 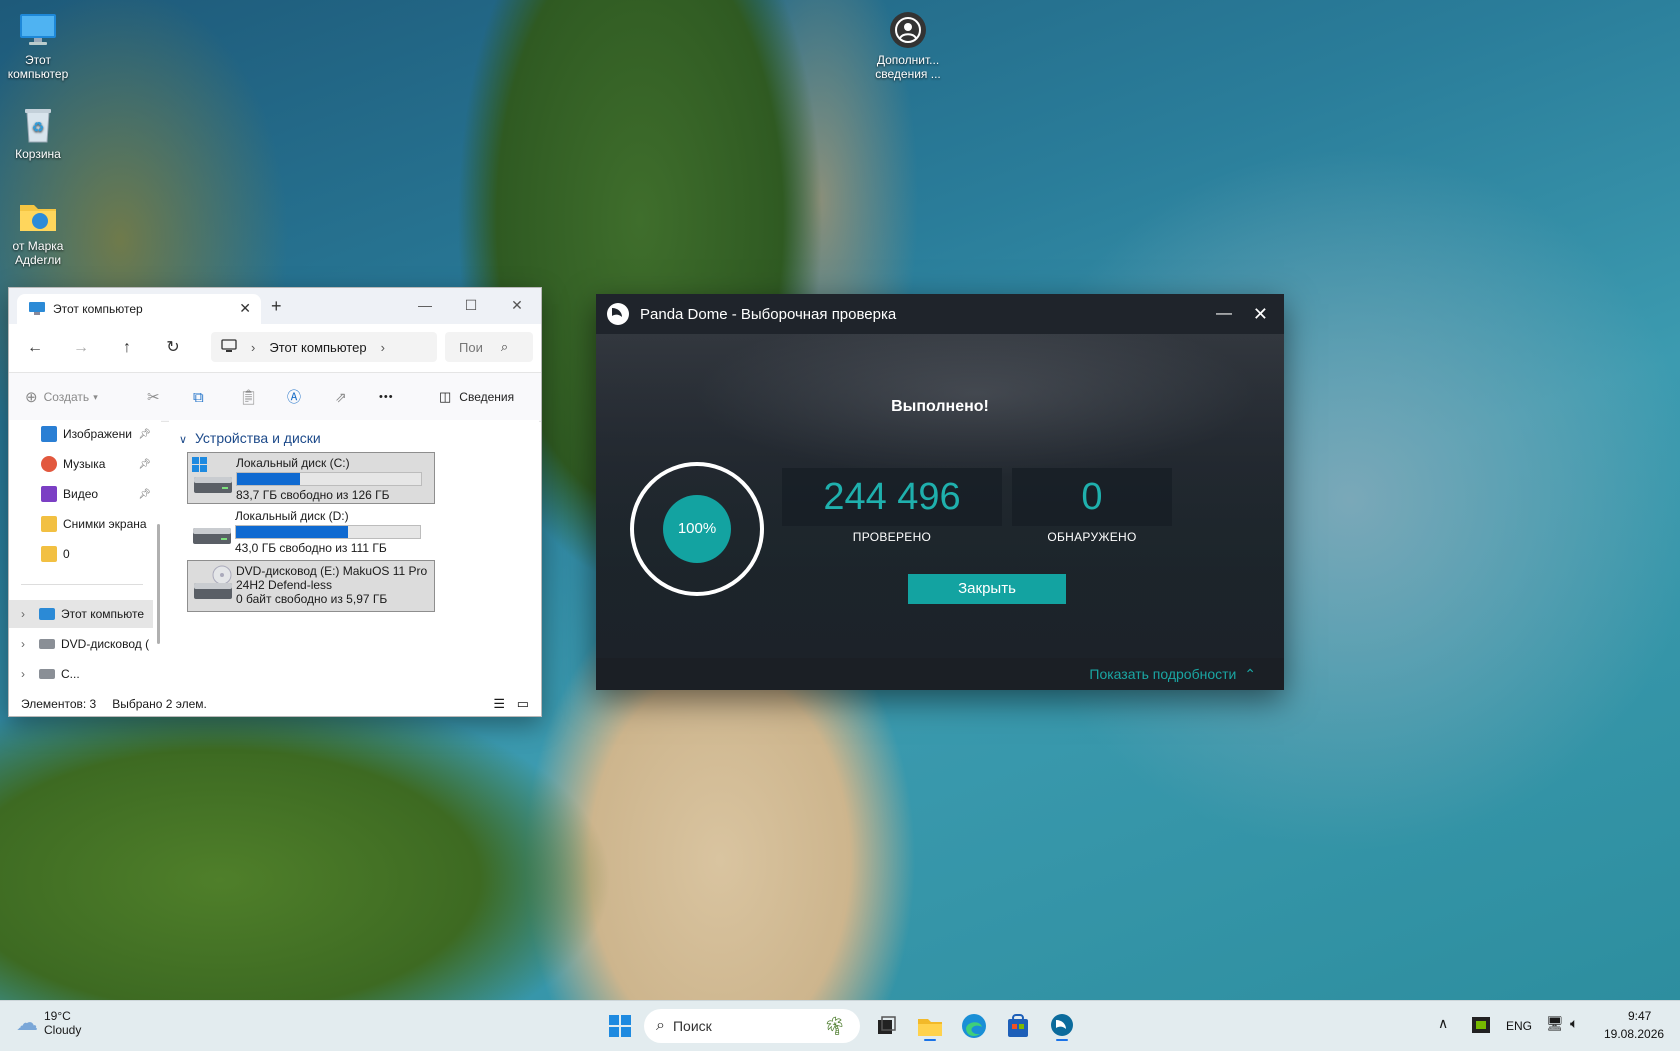 I want to click on music-icon, so click(x=49, y=464).